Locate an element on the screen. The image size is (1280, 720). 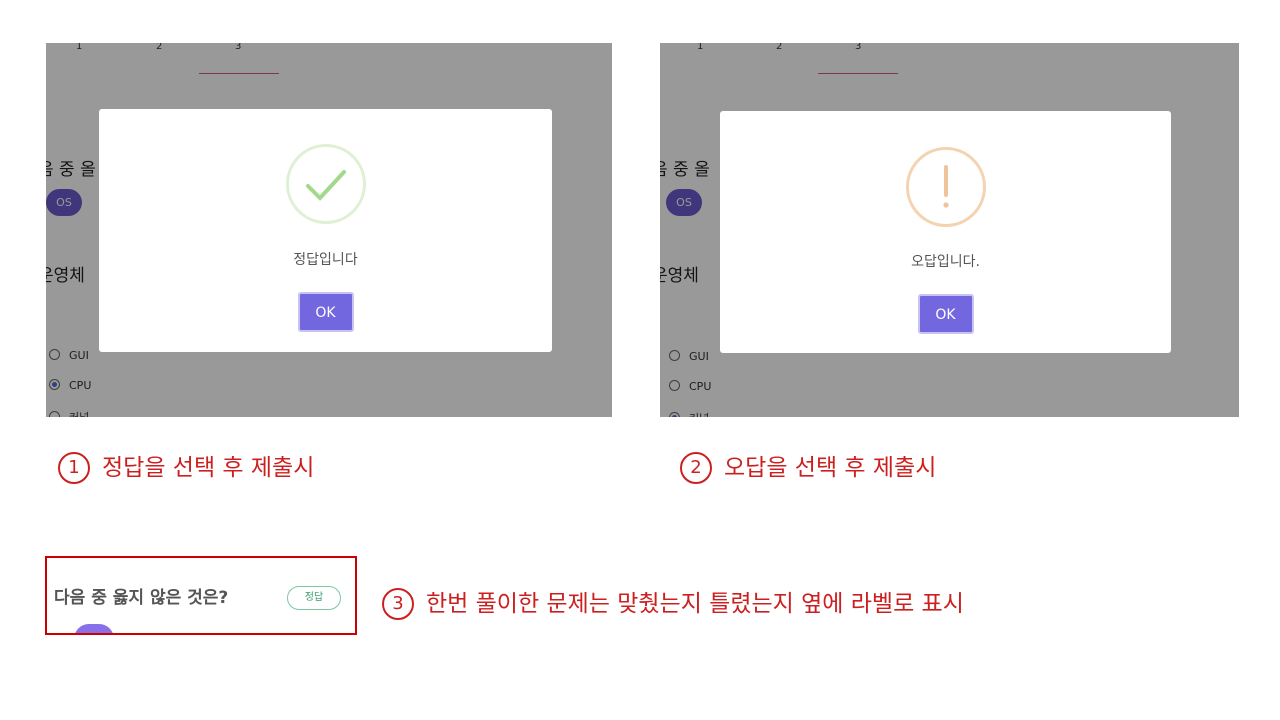
status-badge: 정답 is located at coordinates (314, 598).